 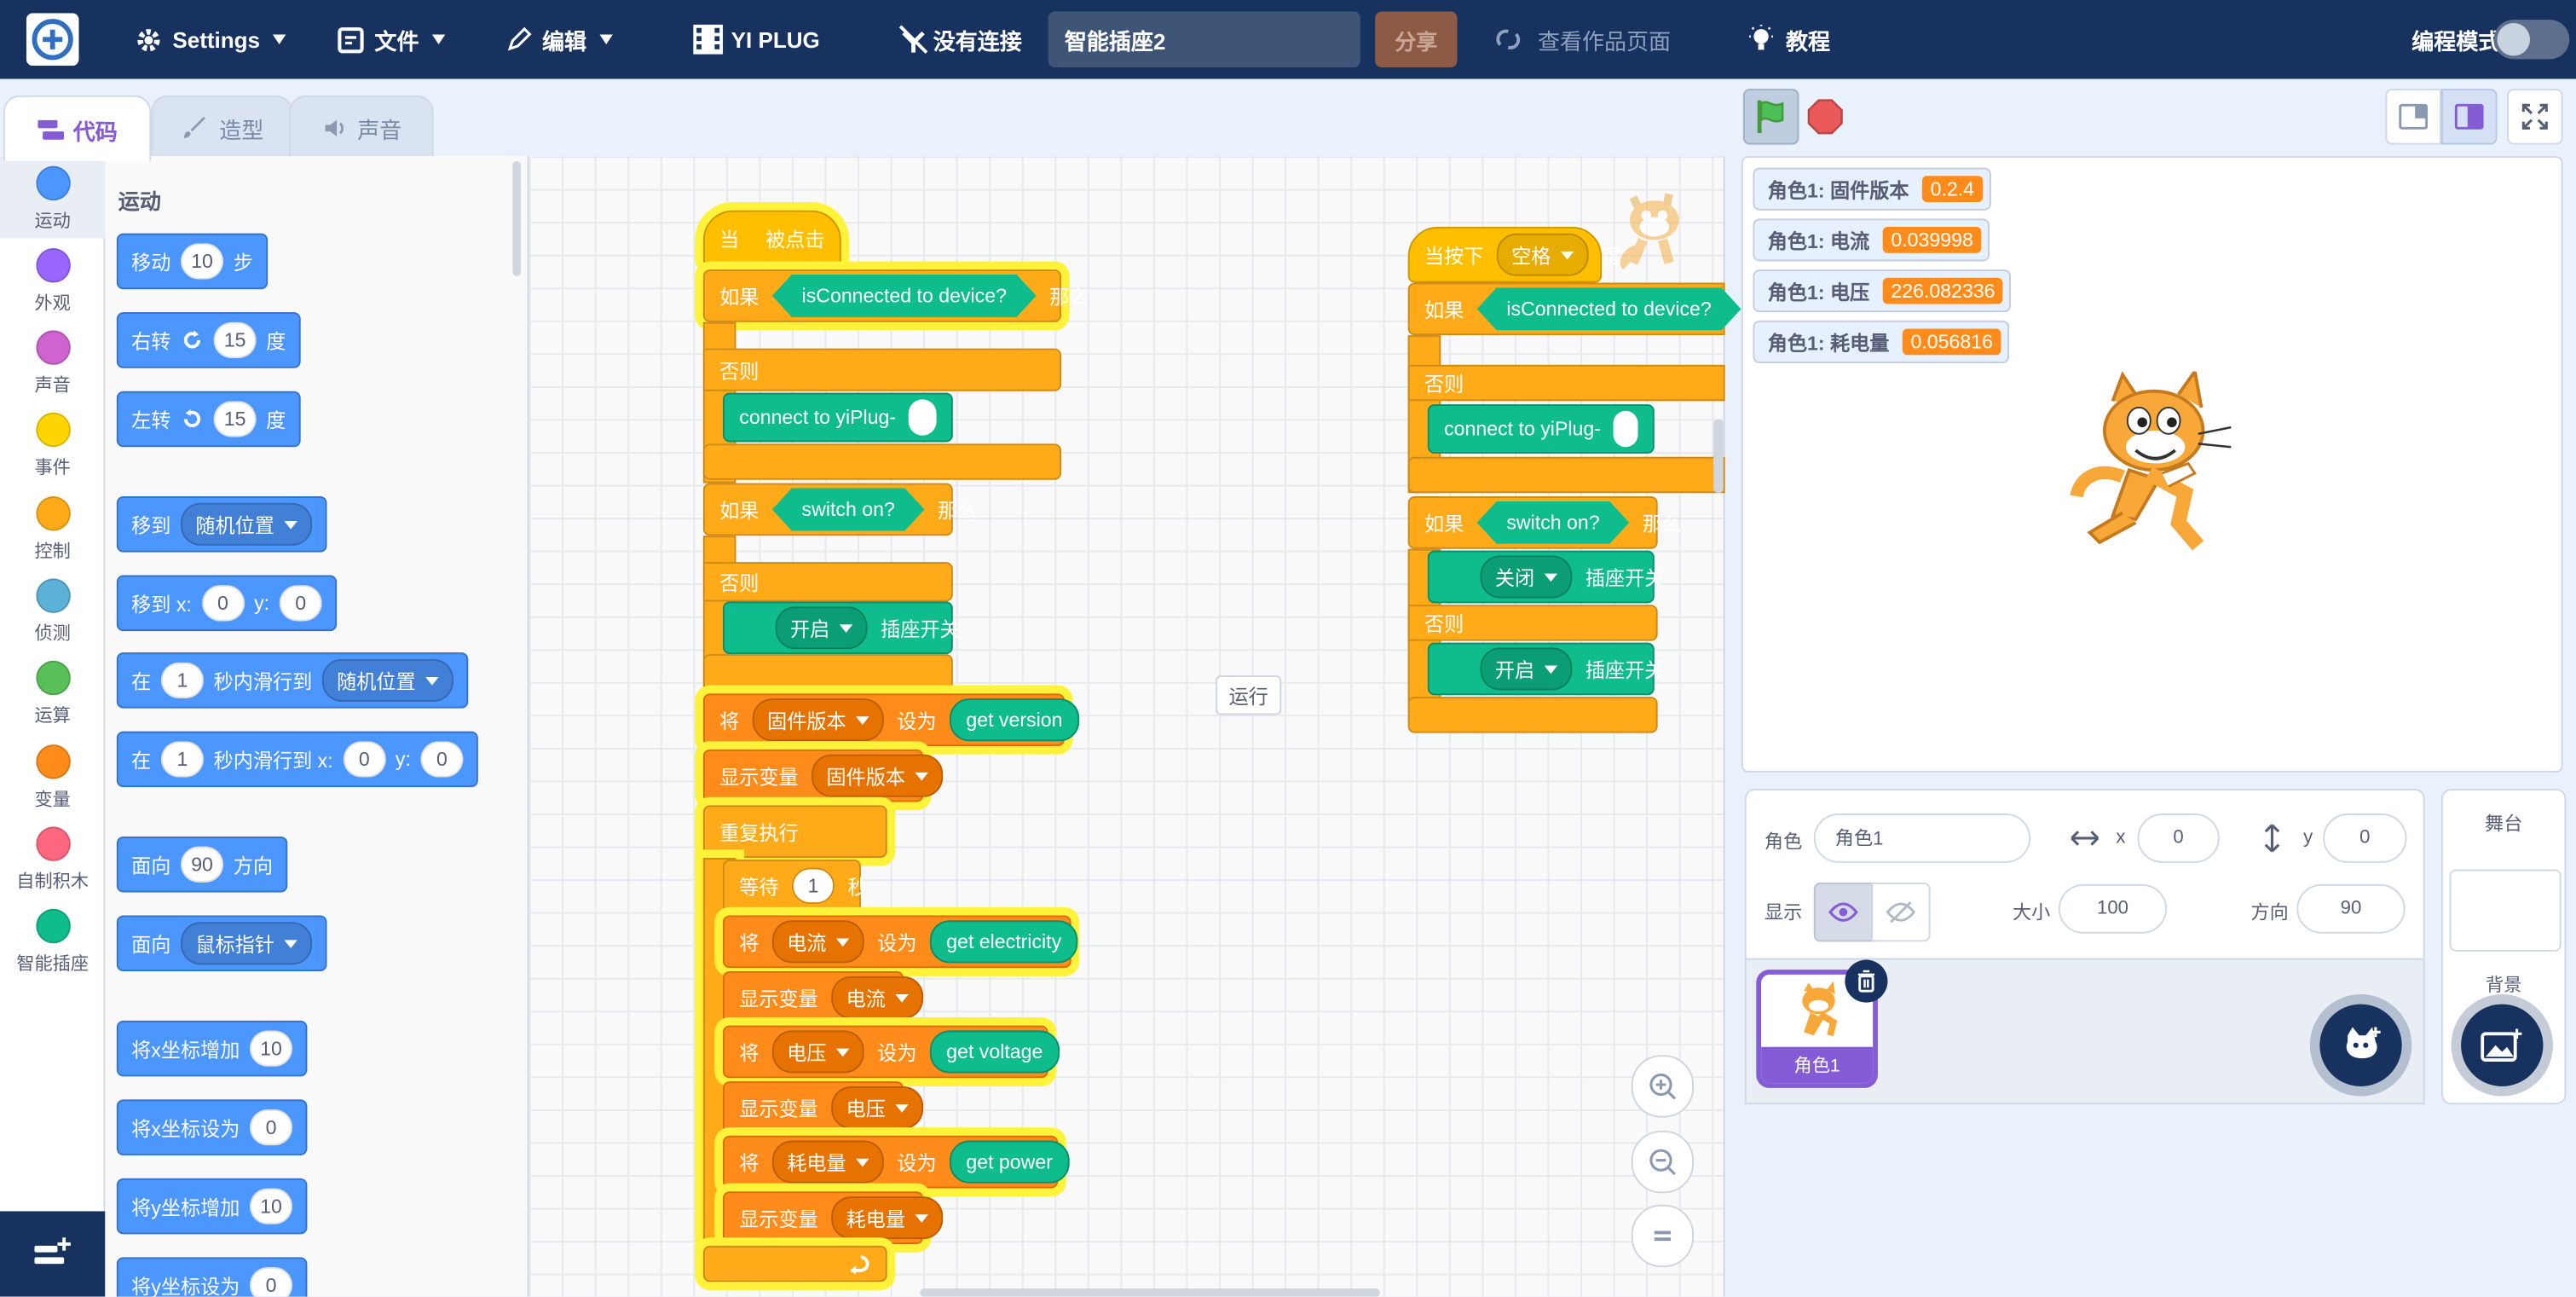 I want to click on device-id-input, so click(x=1626, y=429).